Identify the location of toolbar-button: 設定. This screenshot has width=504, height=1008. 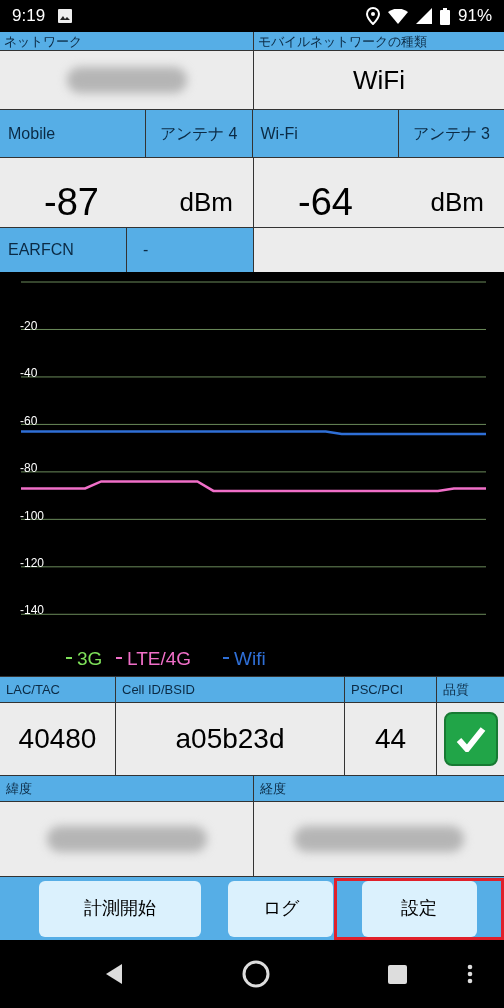
(419, 908).